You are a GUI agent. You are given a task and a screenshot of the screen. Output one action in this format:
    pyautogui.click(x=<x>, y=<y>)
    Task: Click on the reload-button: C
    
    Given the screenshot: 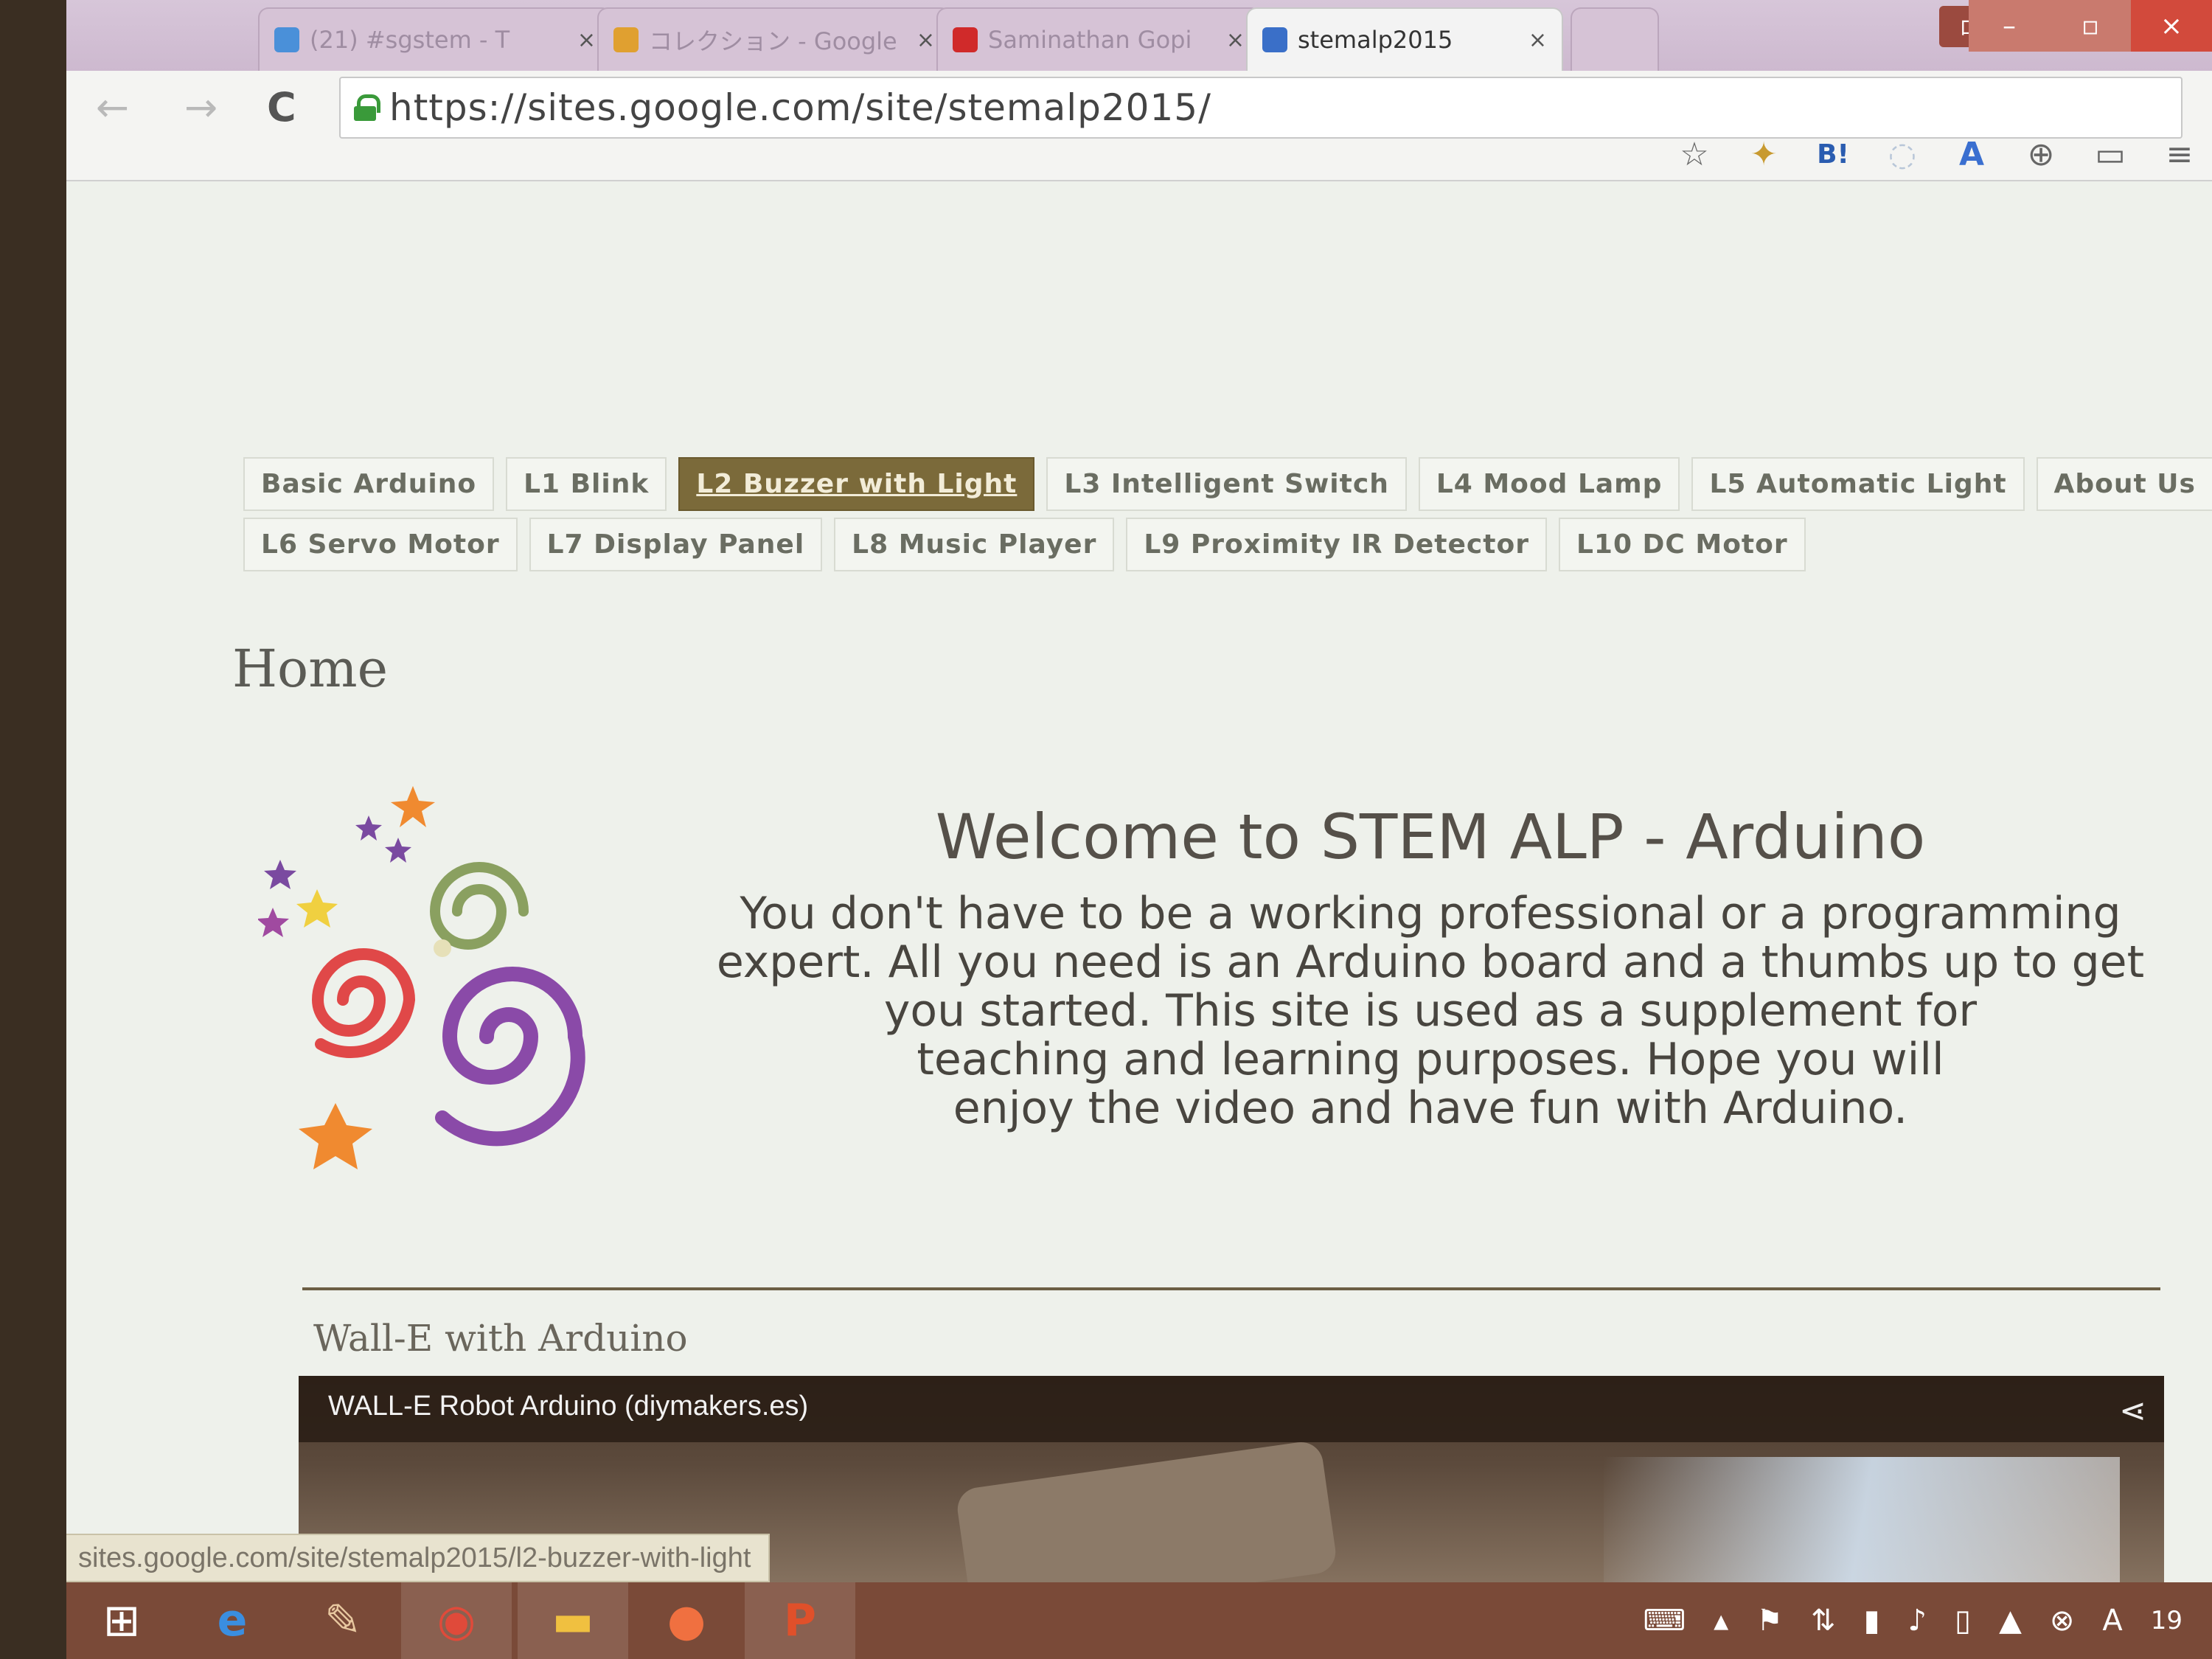 What is the action you would take?
    pyautogui.click(x=281, y=107)
    